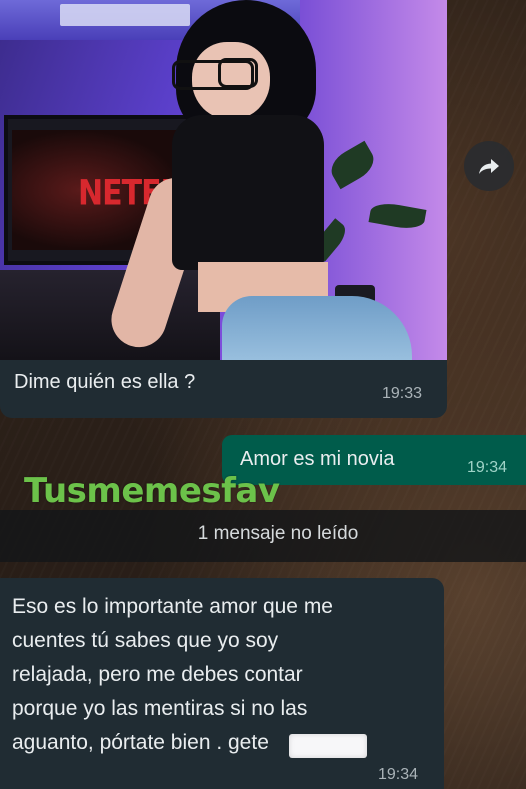 This screenshot has height=789, width=526. Describe the element at coordinates (278, 533) in the screenshot. I see `unread-divider-label: 1 mensaje no leído` at that location.